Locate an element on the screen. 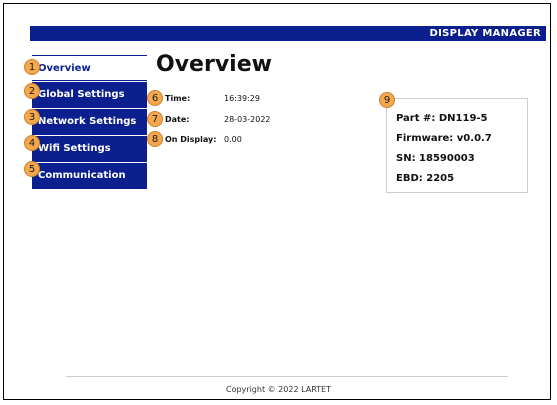 Image resolution: width=557 pixels, height=405 pixels. sidebar-item-label: Global Settings is located at coordinates (81, 94).